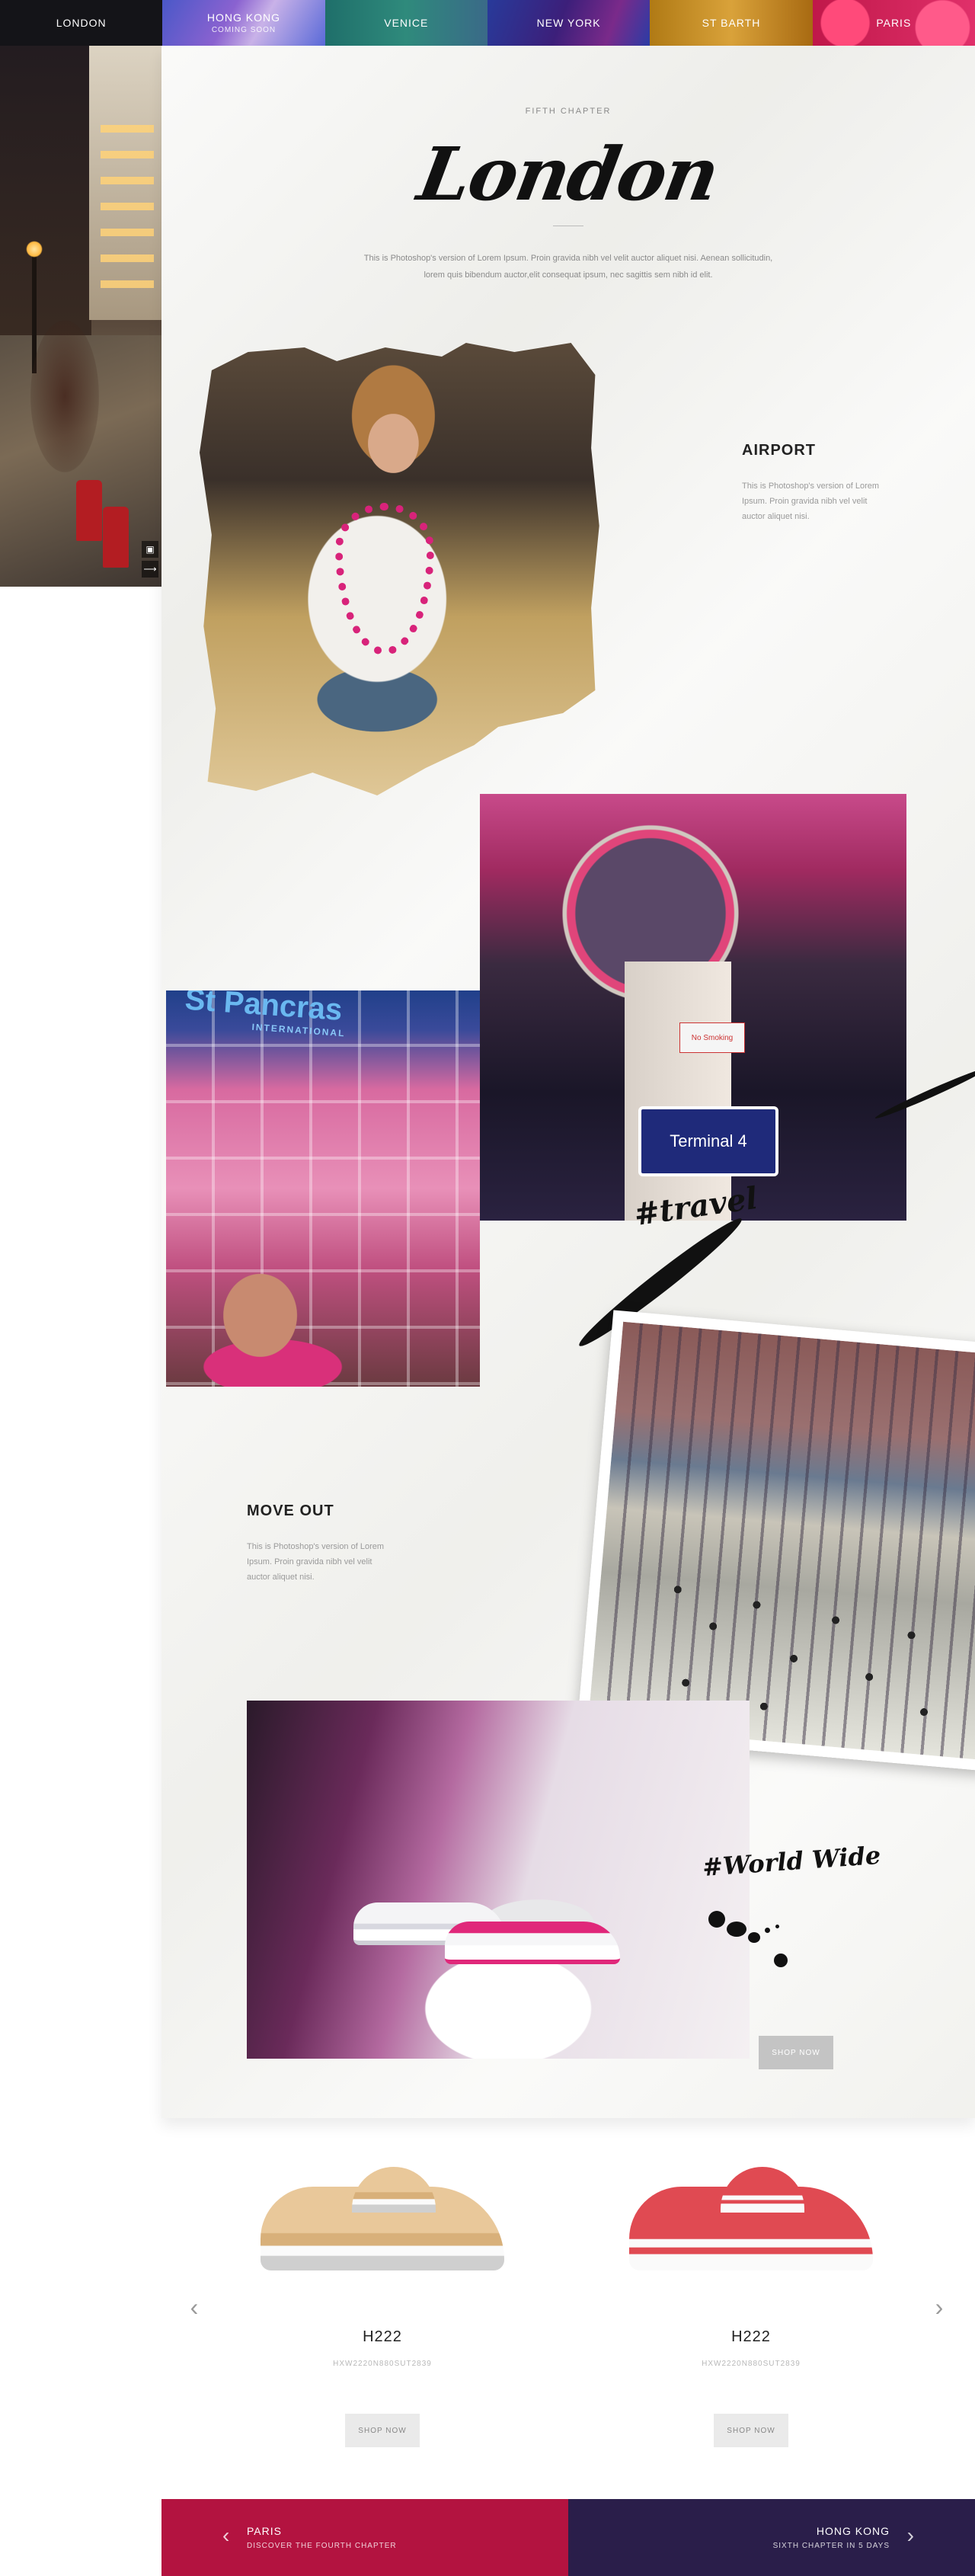 The width and height of the screenshot is (975, 2576). I want to click on previous-chapter-city: PARIS, so click(264, 2531).